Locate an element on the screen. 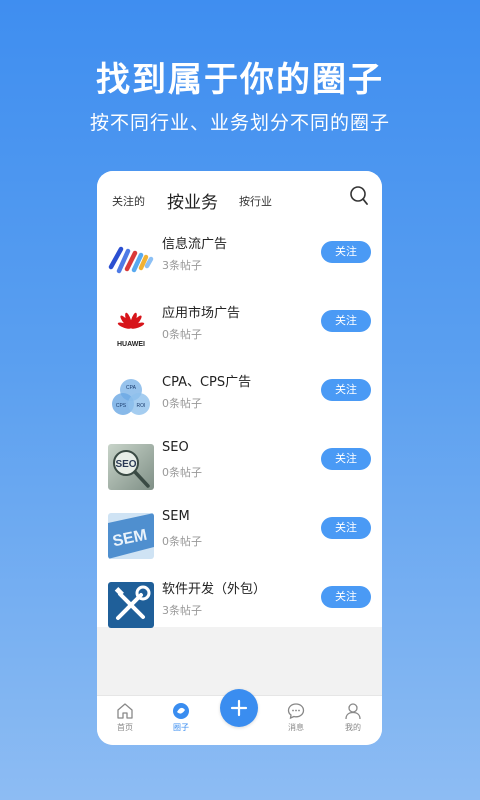  circle-icon is located at coordinates (181, 711).